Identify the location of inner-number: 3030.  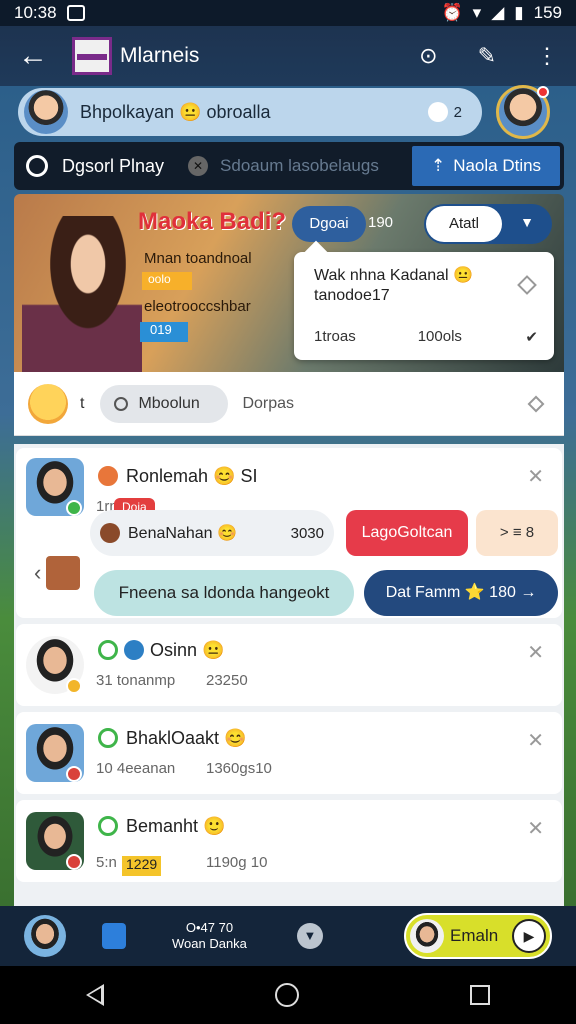
(307, 533).